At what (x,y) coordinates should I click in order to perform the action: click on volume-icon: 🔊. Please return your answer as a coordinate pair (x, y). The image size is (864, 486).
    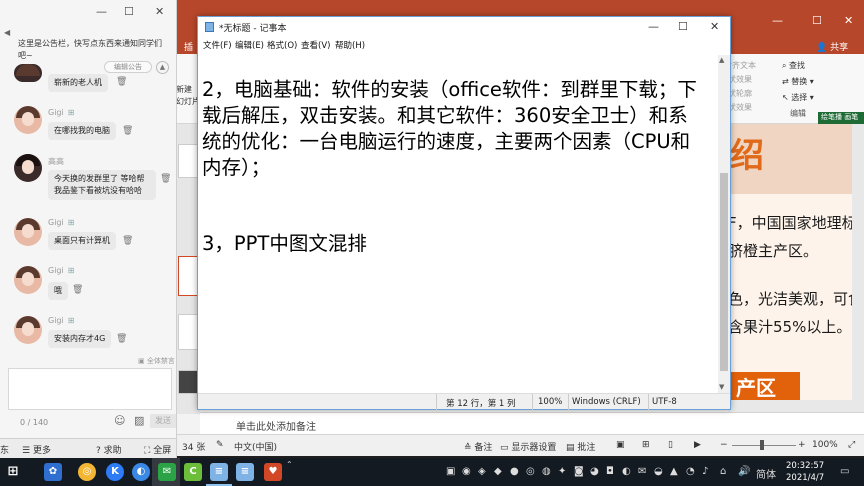
    Looking at the image, I should click on (744, 471).